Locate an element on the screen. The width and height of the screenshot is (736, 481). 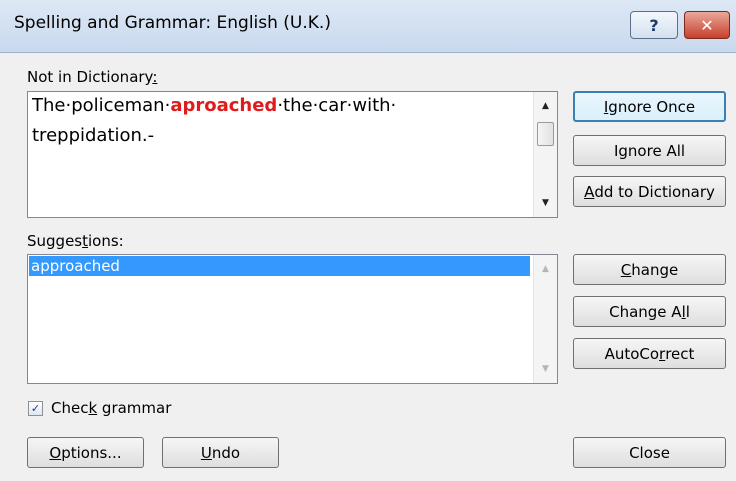
ignore-all-button: Ig nore All is located at coordinates (649, 150).